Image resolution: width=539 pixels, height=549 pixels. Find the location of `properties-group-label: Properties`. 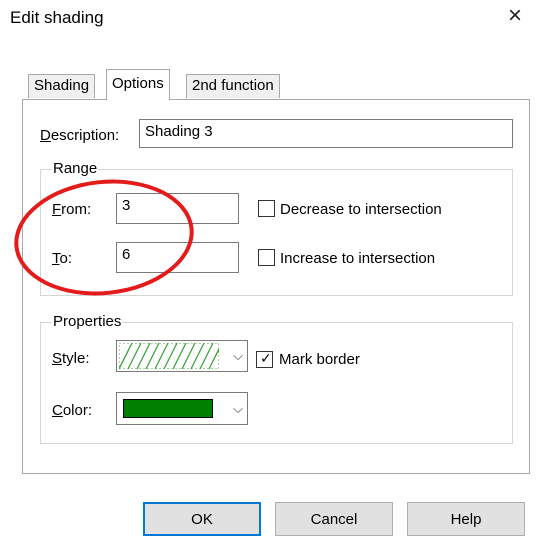

properties-group-label: Properties is located at coordinates (87, 321).